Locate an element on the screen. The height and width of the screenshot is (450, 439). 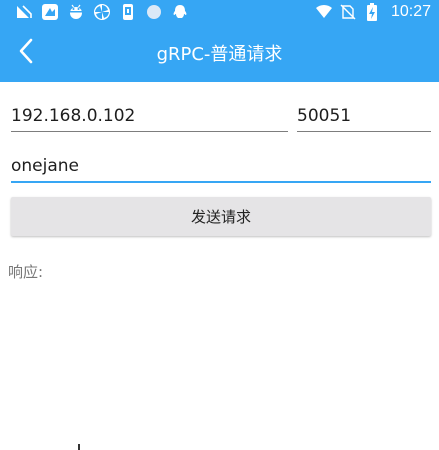
notification-icons is located at coordinates (102, 12).